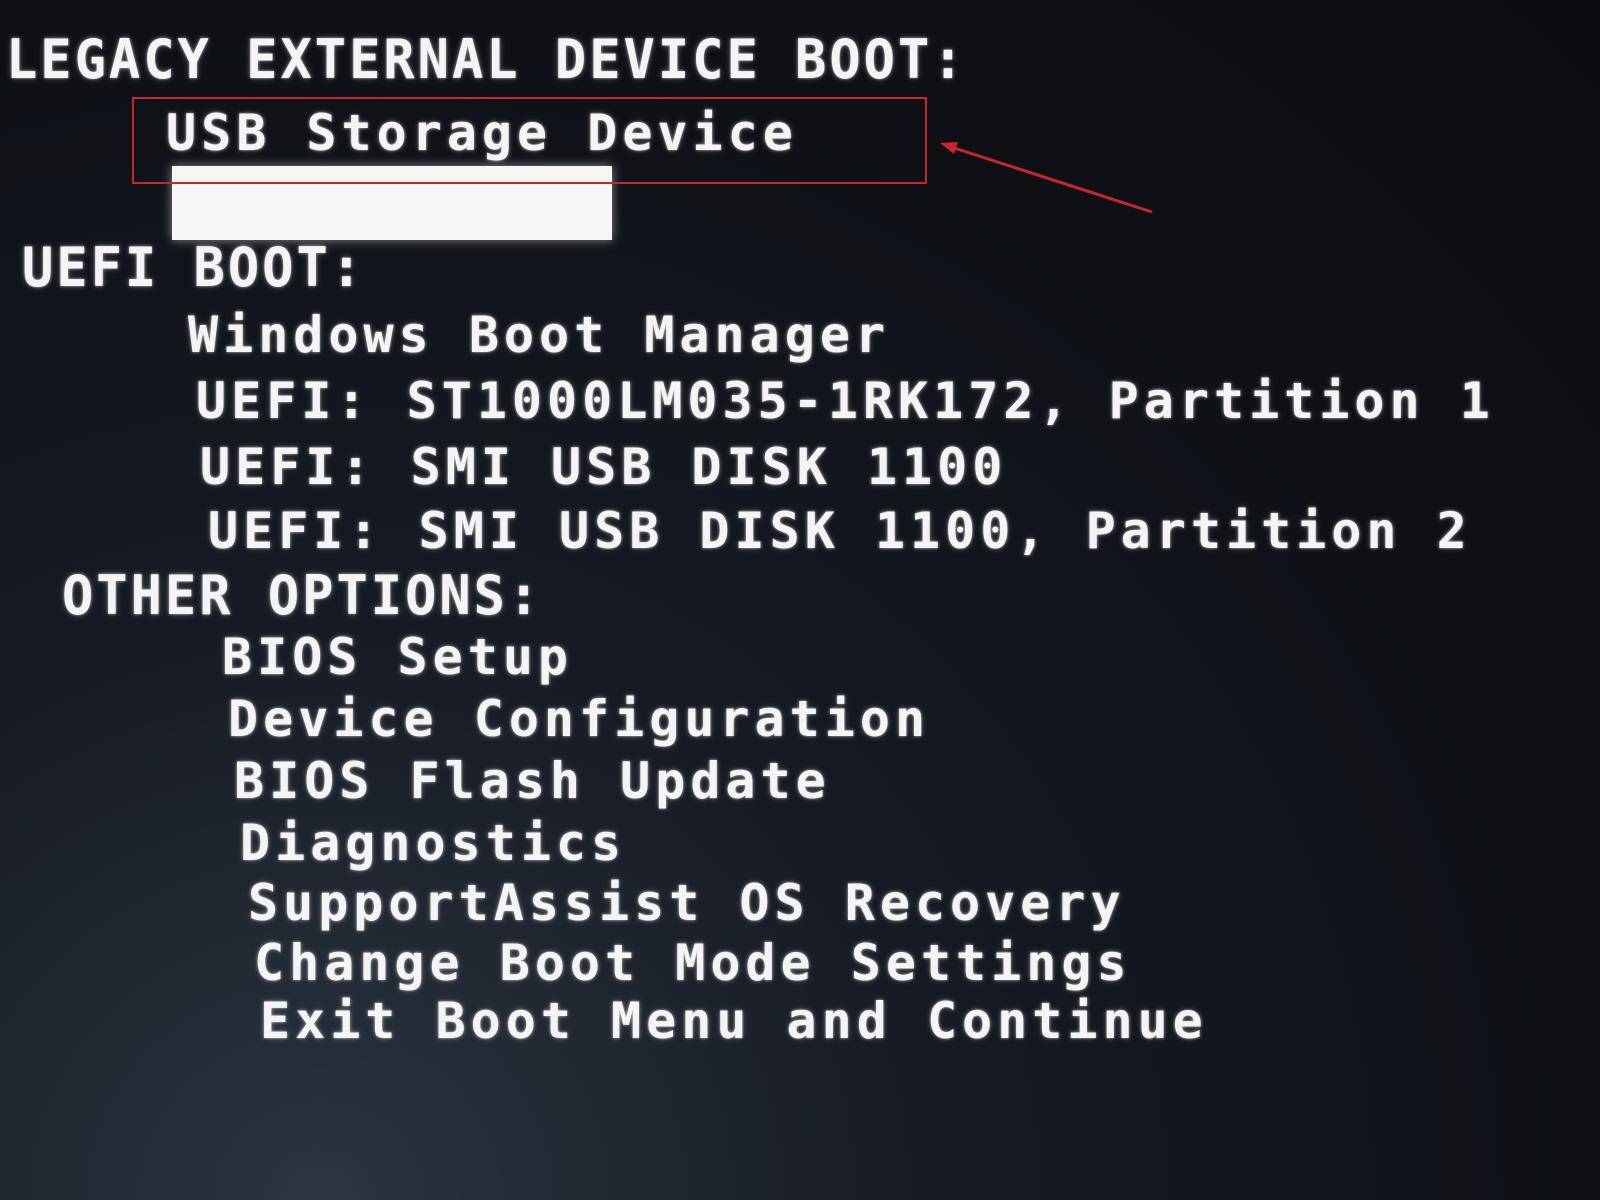 The image size is (1600, 1200). What do you see at coordinates (845, 401) in the screenshot?
I see `boot-option-uefi-st1000lm035: UEFI: ST1000LM035-1RK172, Partition 1` at bounding box center [845, 401].